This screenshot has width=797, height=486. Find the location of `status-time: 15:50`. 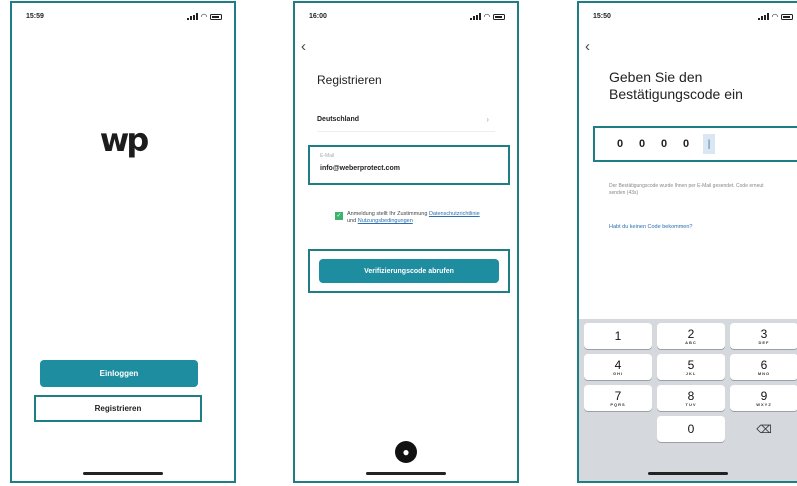

status-time: 15:50 is located at coordinates (602, 16).